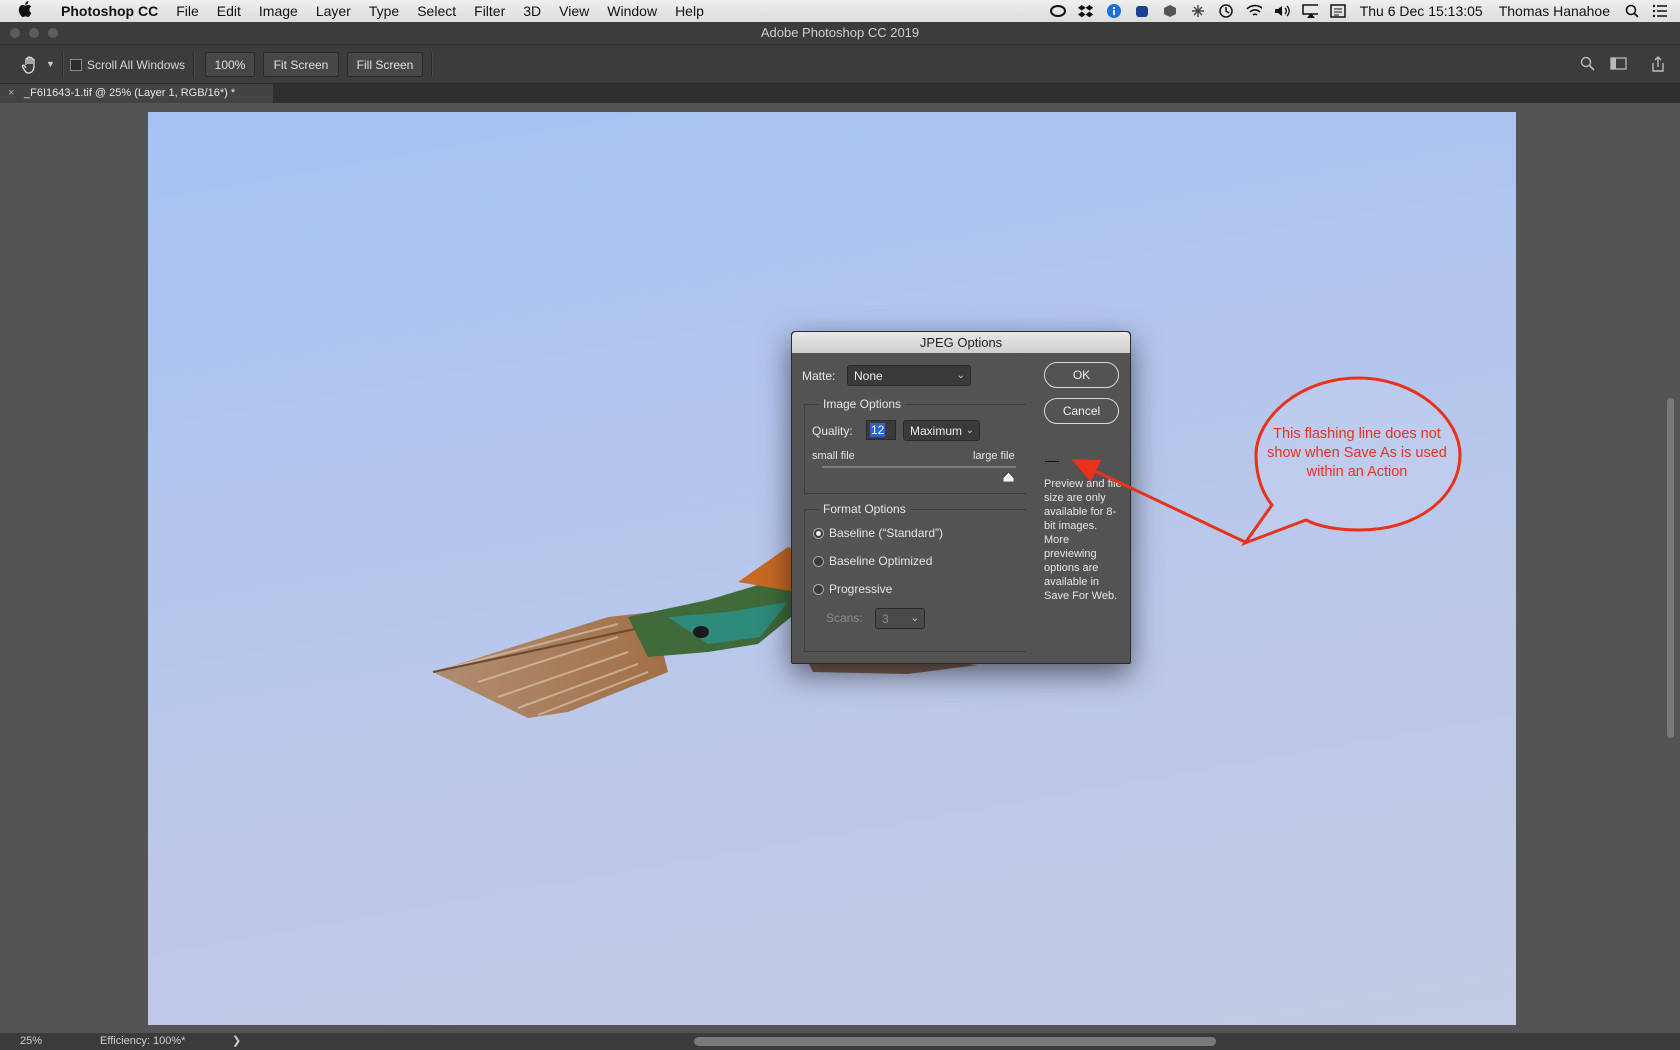  I want to click on status-bar: 25% Efficiency: 100%* ❯, so click(840, 1041).